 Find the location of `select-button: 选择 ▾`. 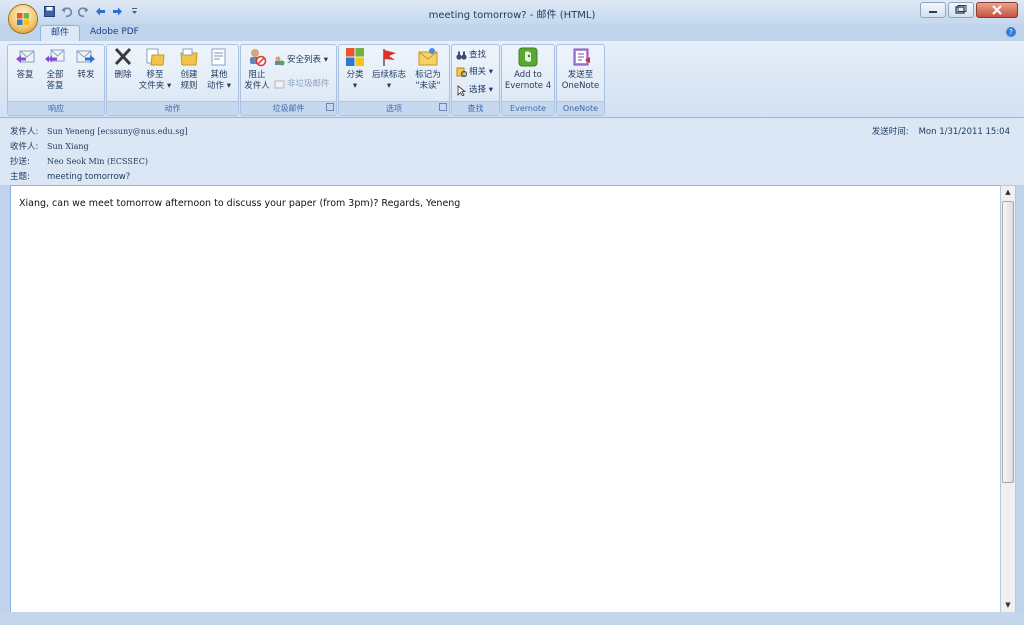

select-button: 选择 ▾ is located at coordinates (474, 90).